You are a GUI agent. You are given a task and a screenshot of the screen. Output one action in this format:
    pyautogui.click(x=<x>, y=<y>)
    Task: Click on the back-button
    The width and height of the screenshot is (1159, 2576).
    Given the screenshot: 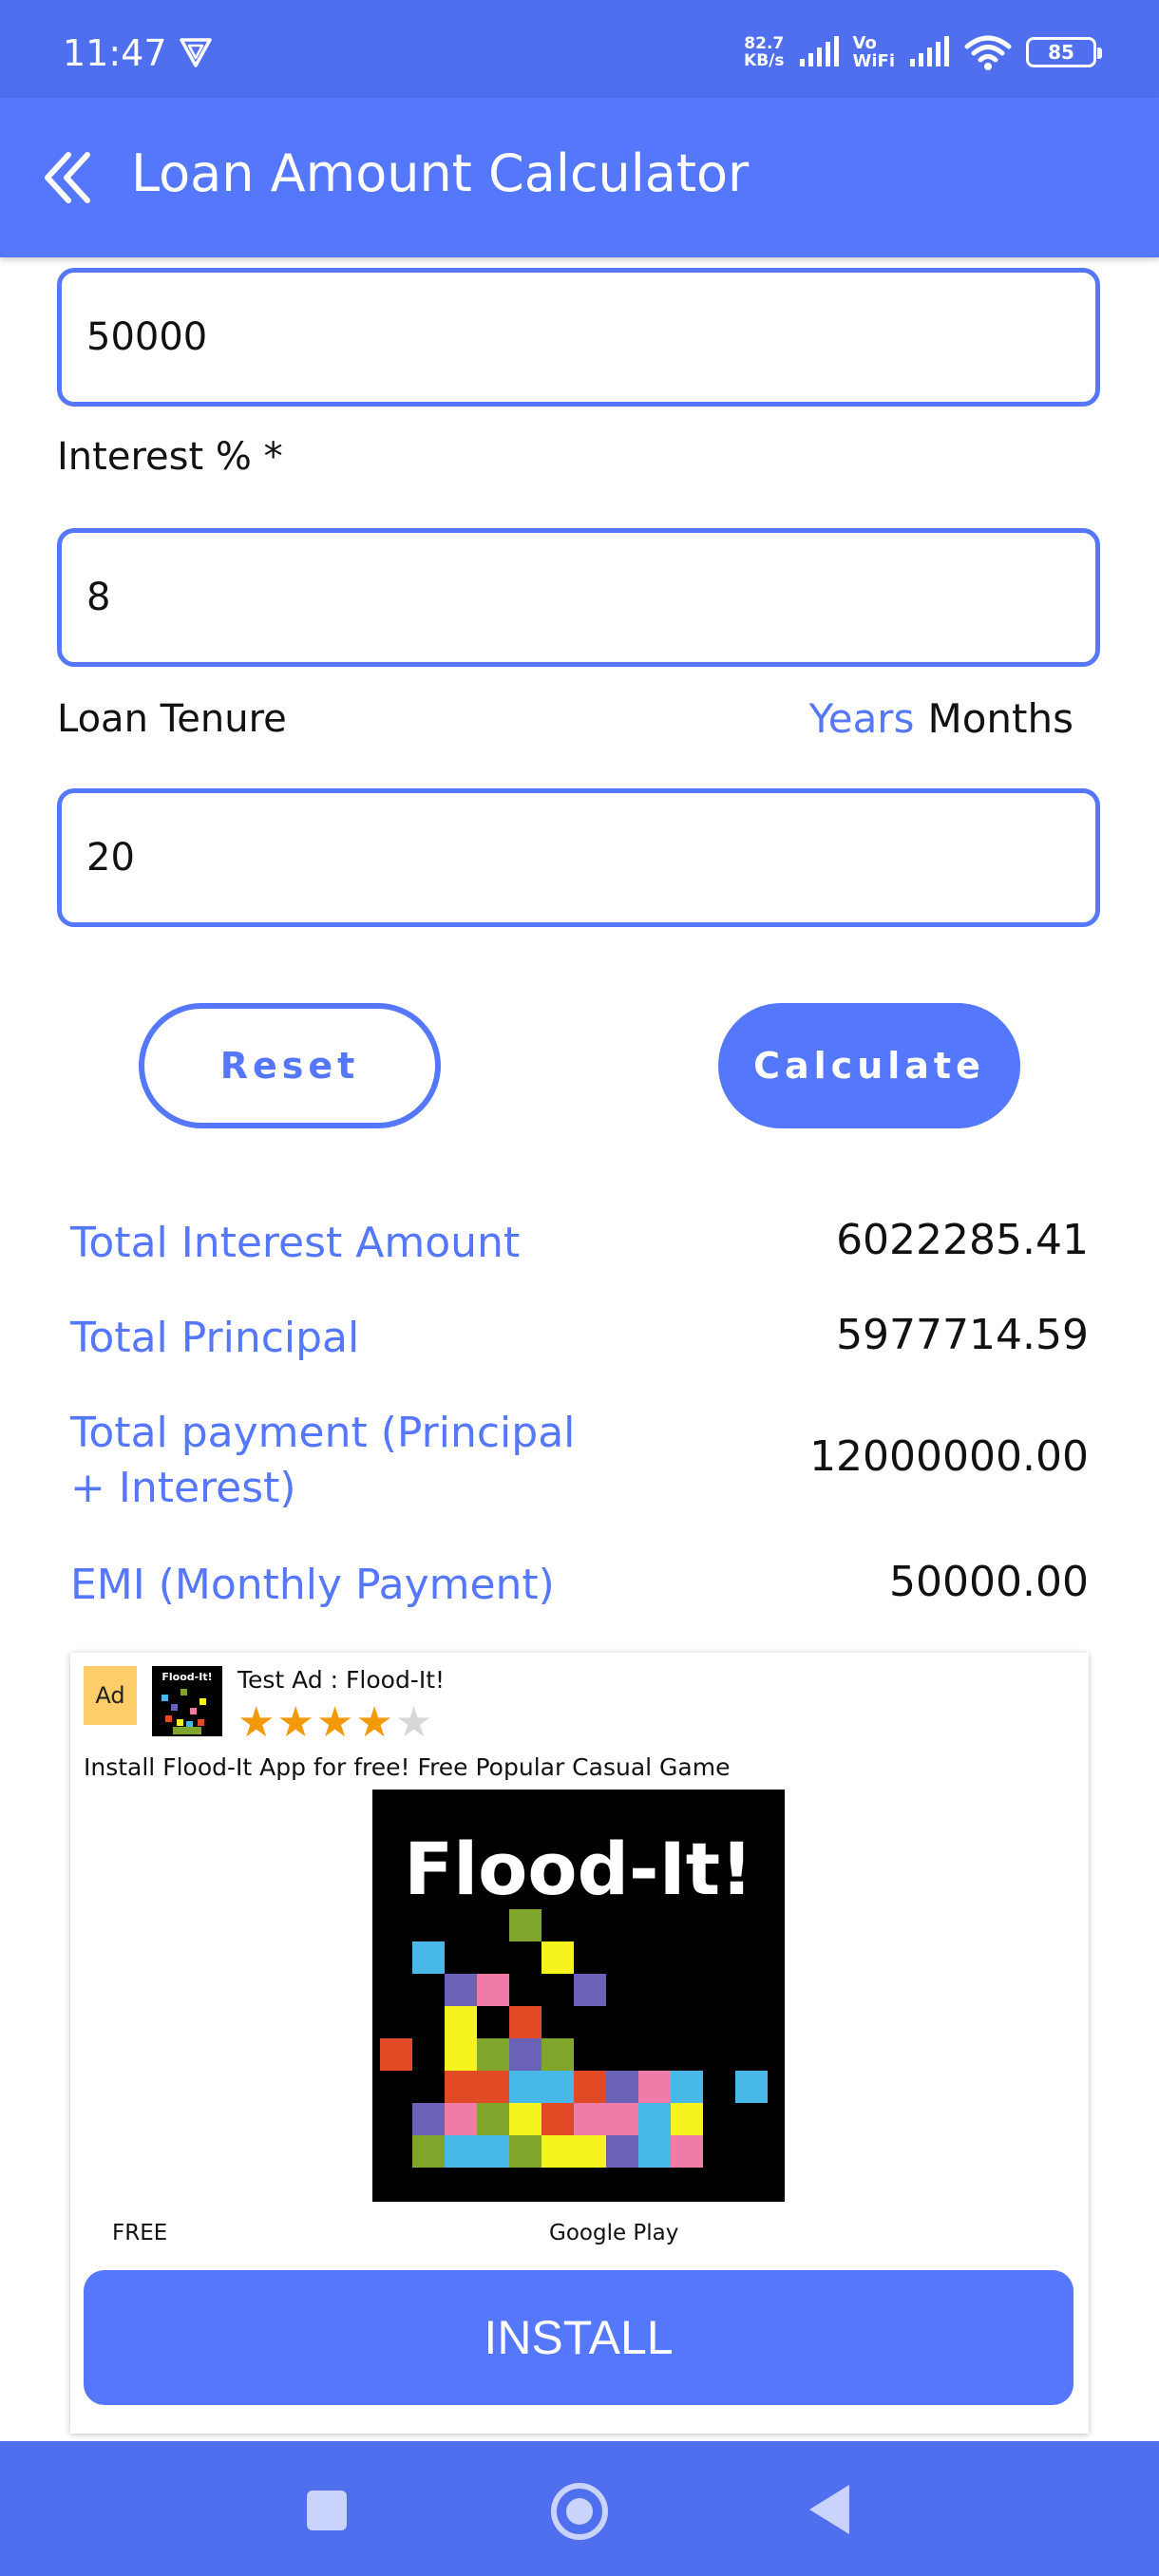 What is the action you would take?
    pyautogui.click(x=68, y=178)
    